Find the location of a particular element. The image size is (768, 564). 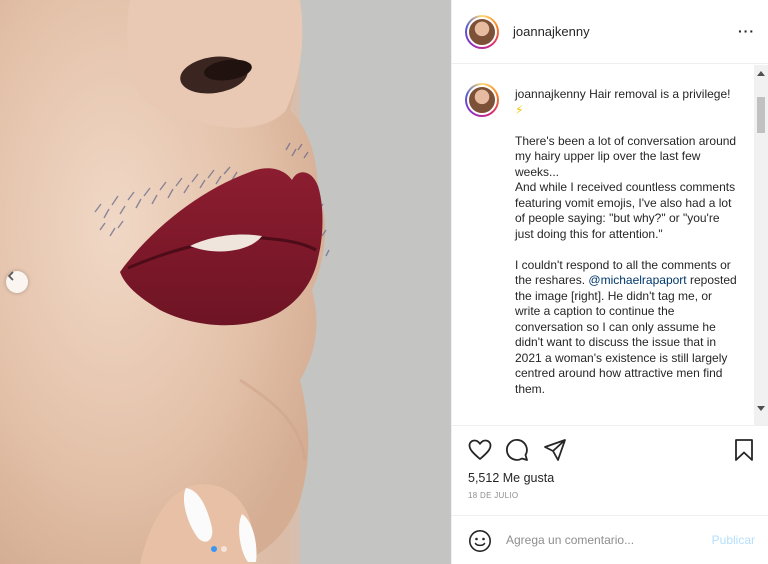

post-date: 18 DE JULIO is located at coordinates (493, 495).